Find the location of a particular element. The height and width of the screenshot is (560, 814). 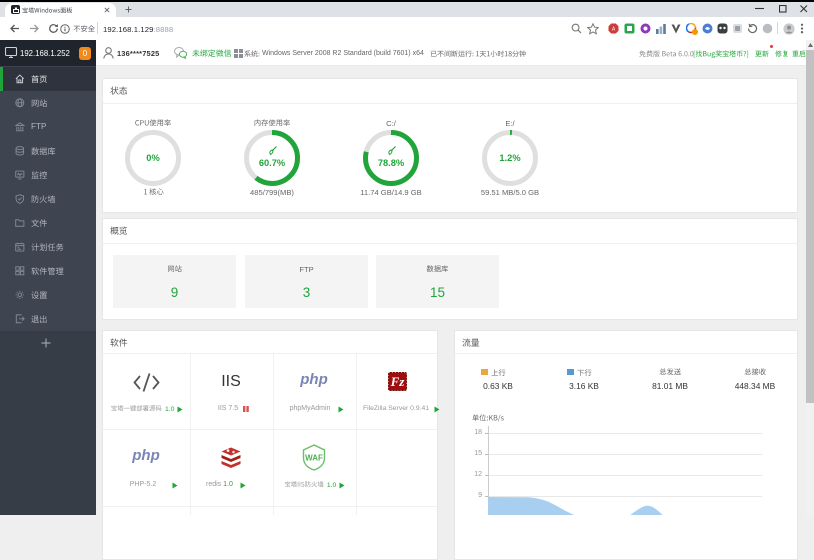

svg-text: Fz is located at coordinates (398, 381).